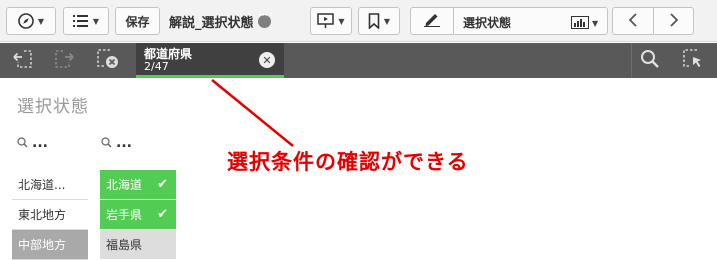 This screenshot has width=717, height=260. I want to click on list-item-selected: 岩手県 ✔, so click(138, 215).